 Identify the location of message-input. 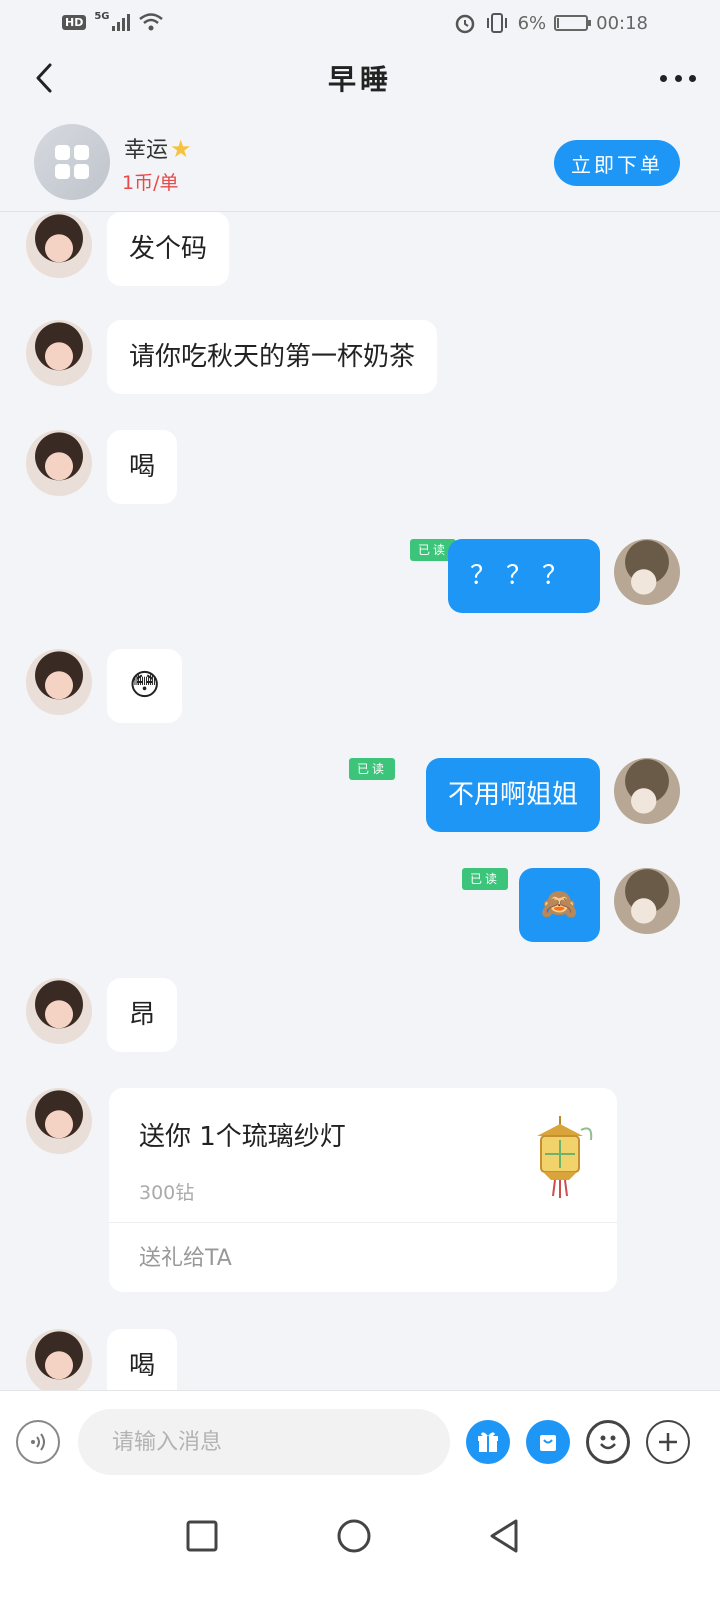
(264, 1442).